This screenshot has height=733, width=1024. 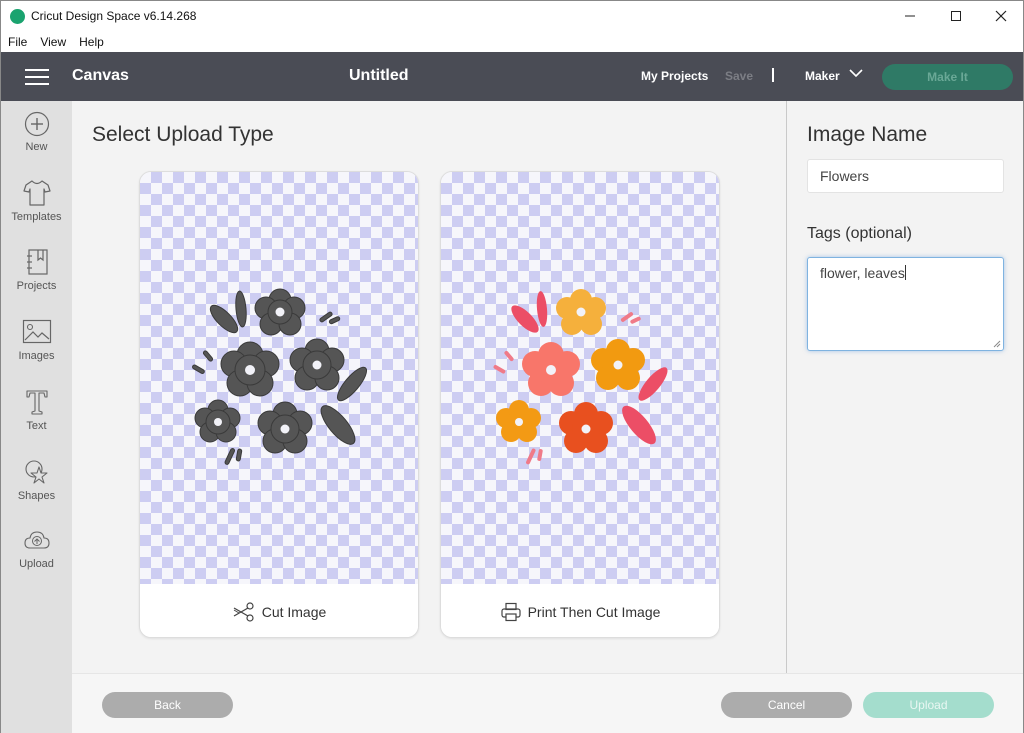 What do you see at coordinates (183, 134) in the screenshot?
I see `page-title: Select Upload Type` at bounding box center [183, 134].